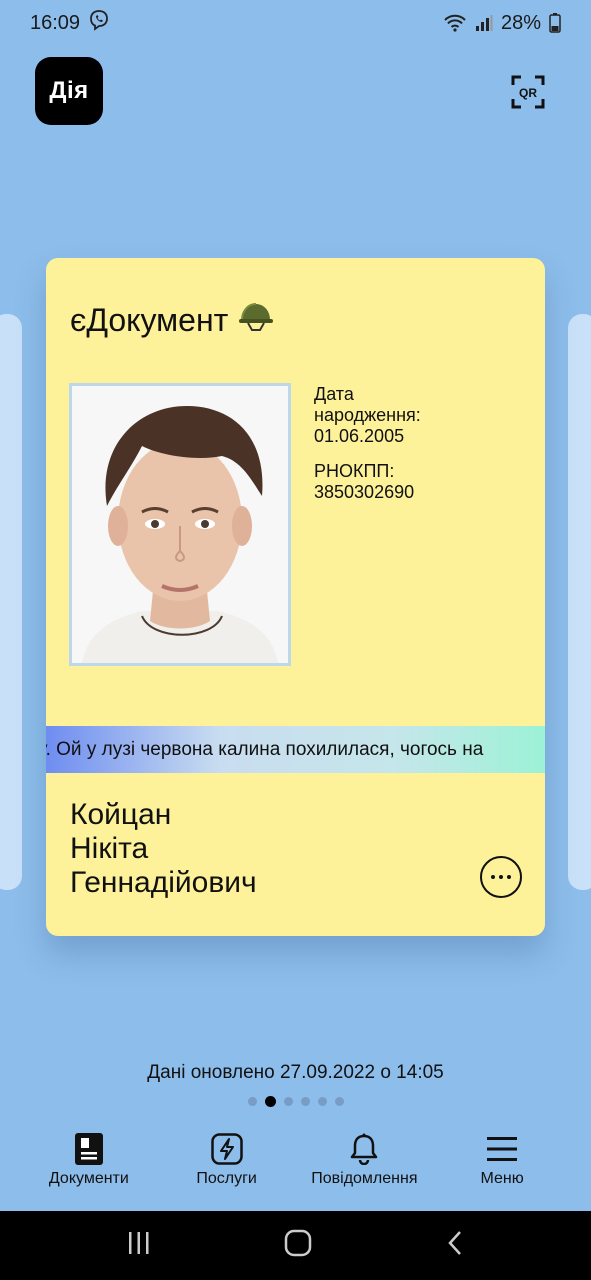 This screenshot has height=1280, width=591. I want to click on birth-date-value: 01.06.2005, so click(359, 436).